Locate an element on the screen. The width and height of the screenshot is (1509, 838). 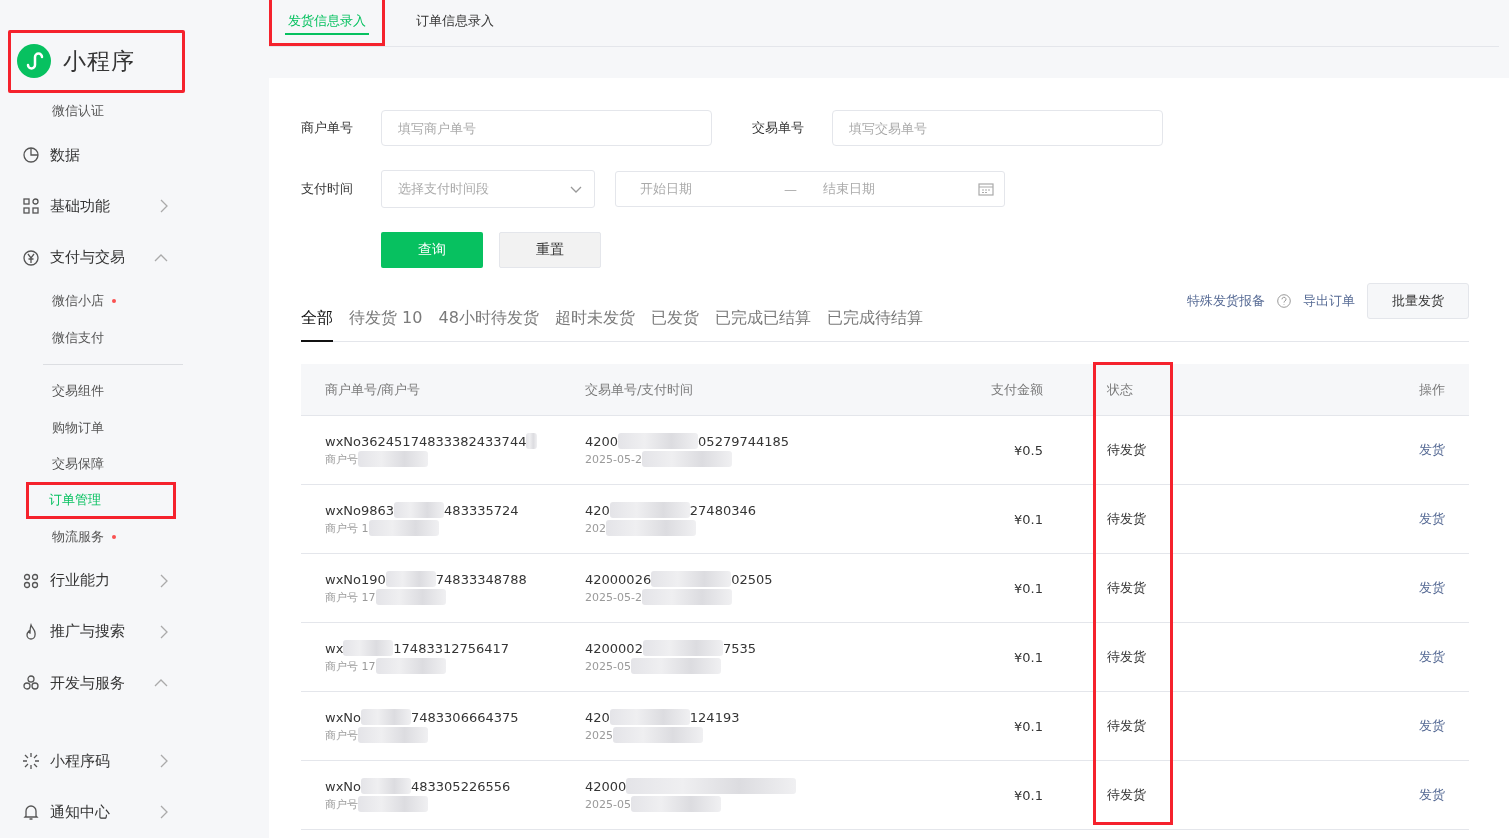
column-header: 支付金额 is located at coordinates (1017, 389).